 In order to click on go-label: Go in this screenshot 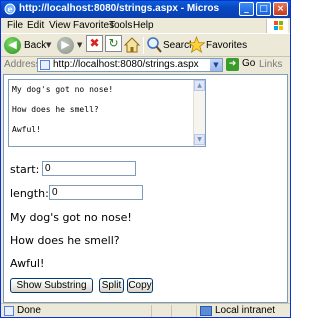, I will do `click(249, 63)`.